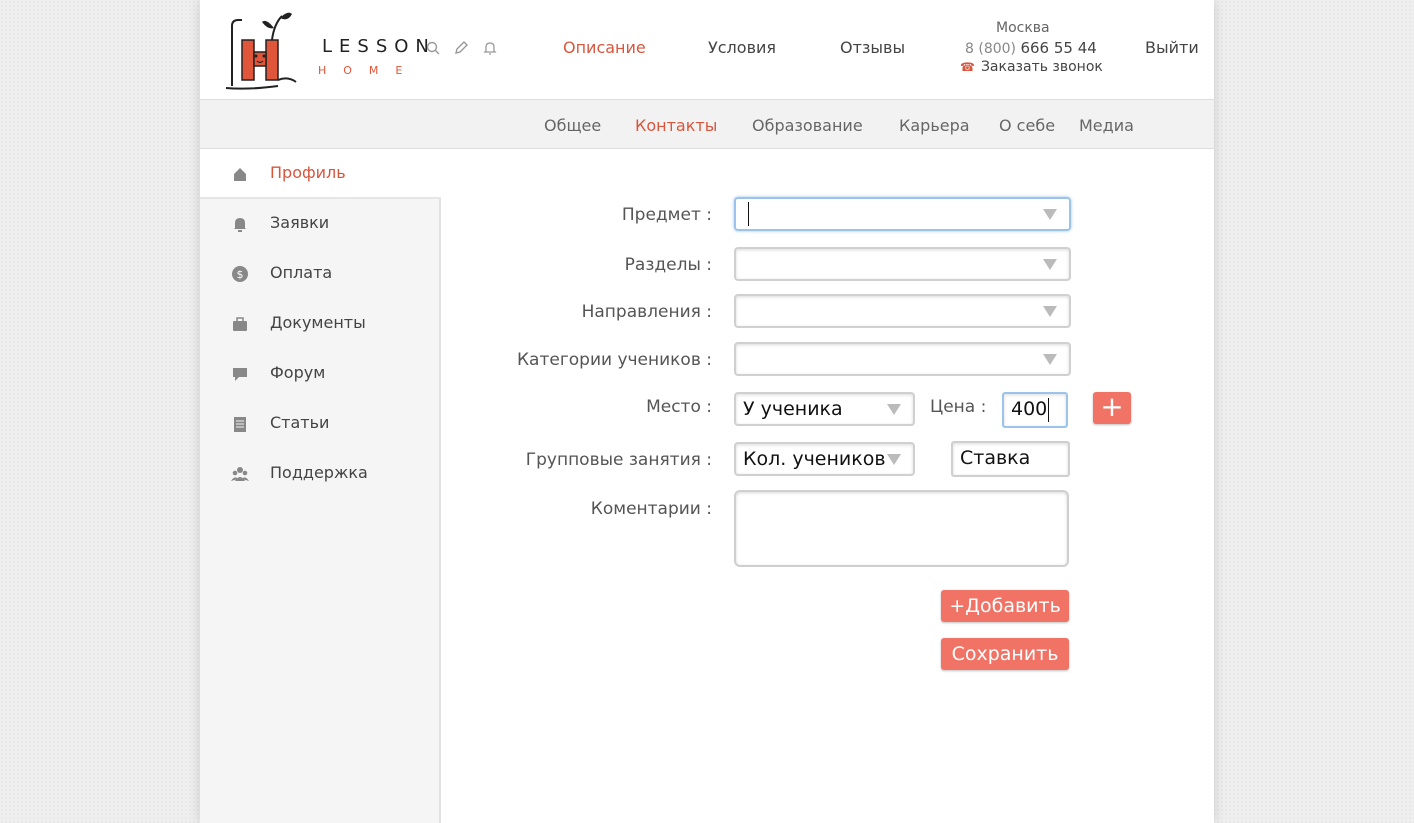  What do you see at coordinates (308, 172) in the screenshot?
I see `sidebar-item-label: Профиль` at bounding box center [308, 172].